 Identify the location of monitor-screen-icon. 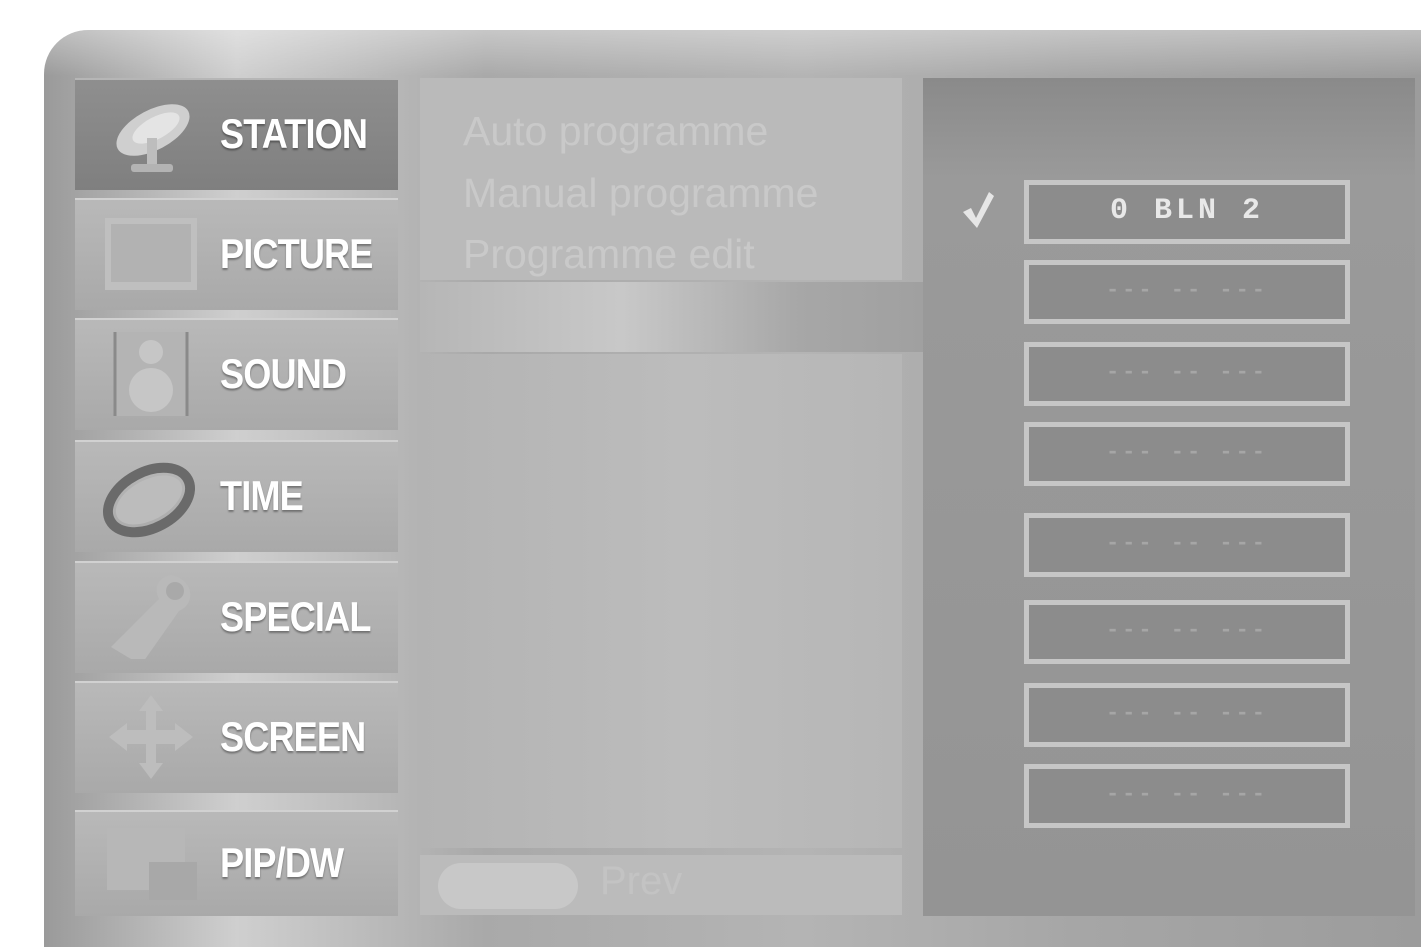
(151, 254).